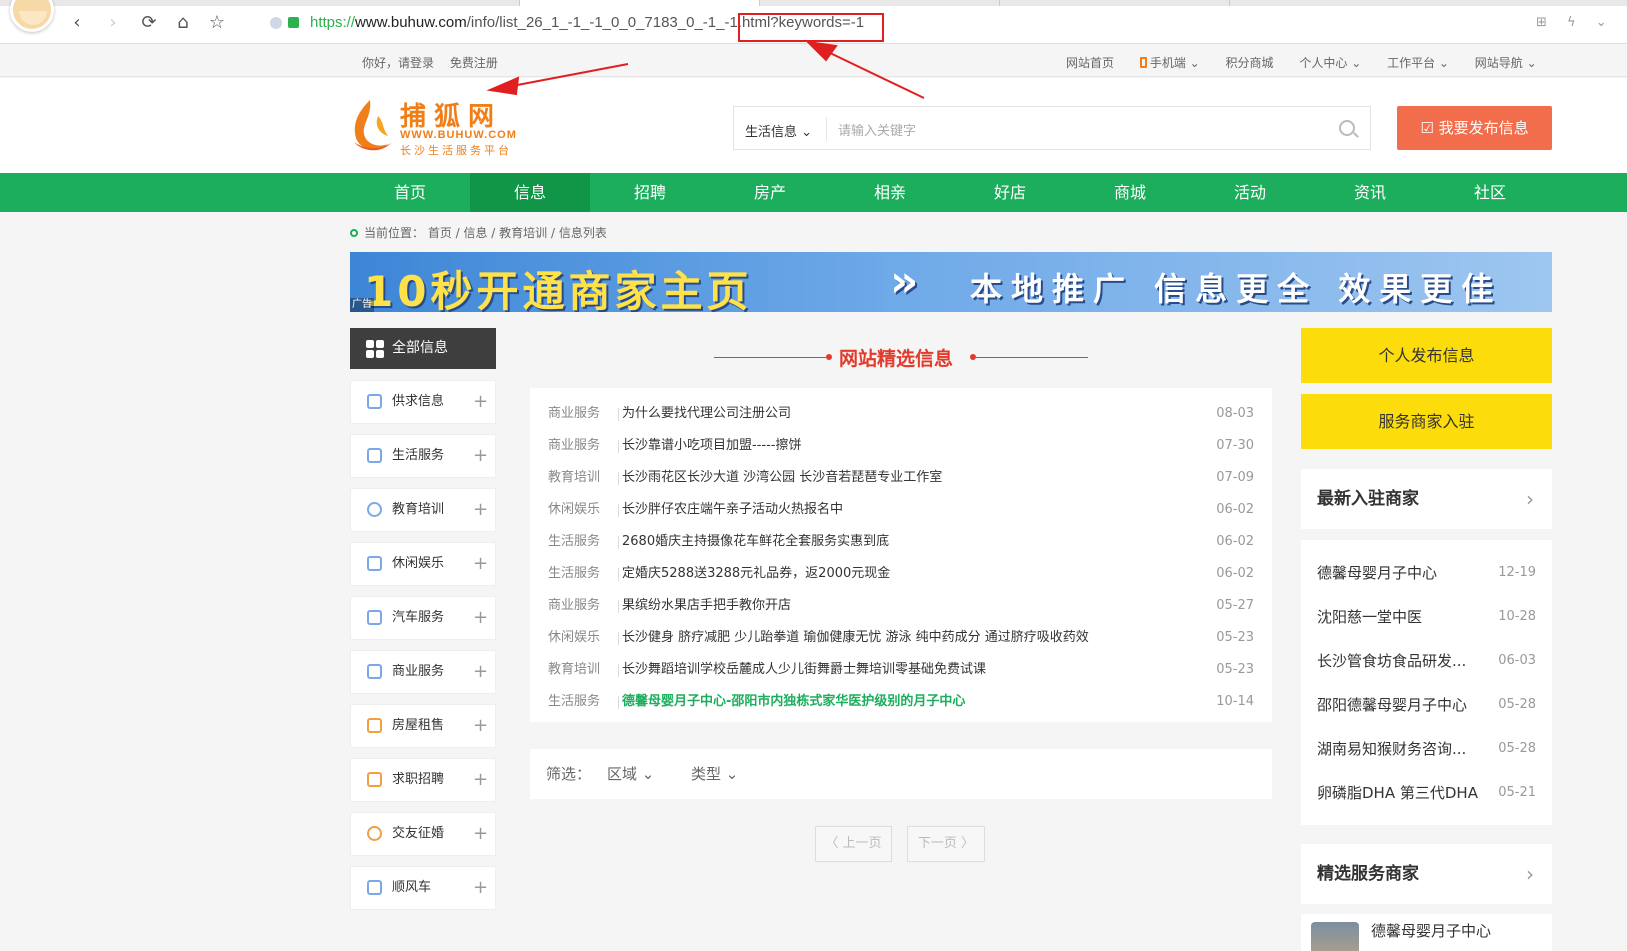 This screenshot has height=951, width=1627. Describe the element at coordinates (217, 23) in the screenshot. I see `star-icon: ☆` at that location.